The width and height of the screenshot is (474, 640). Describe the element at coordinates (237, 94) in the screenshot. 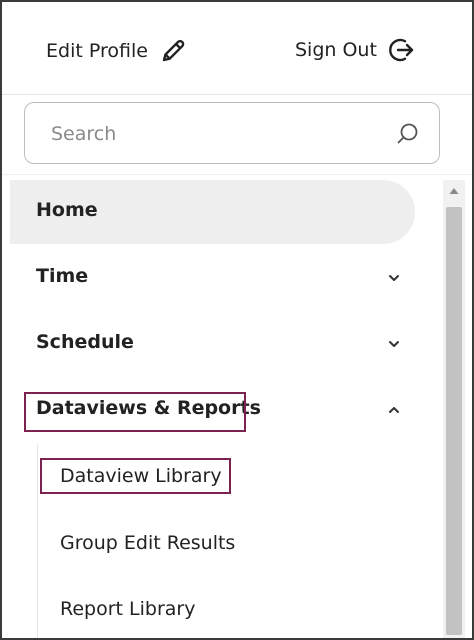

I see `header-divider` at that location.